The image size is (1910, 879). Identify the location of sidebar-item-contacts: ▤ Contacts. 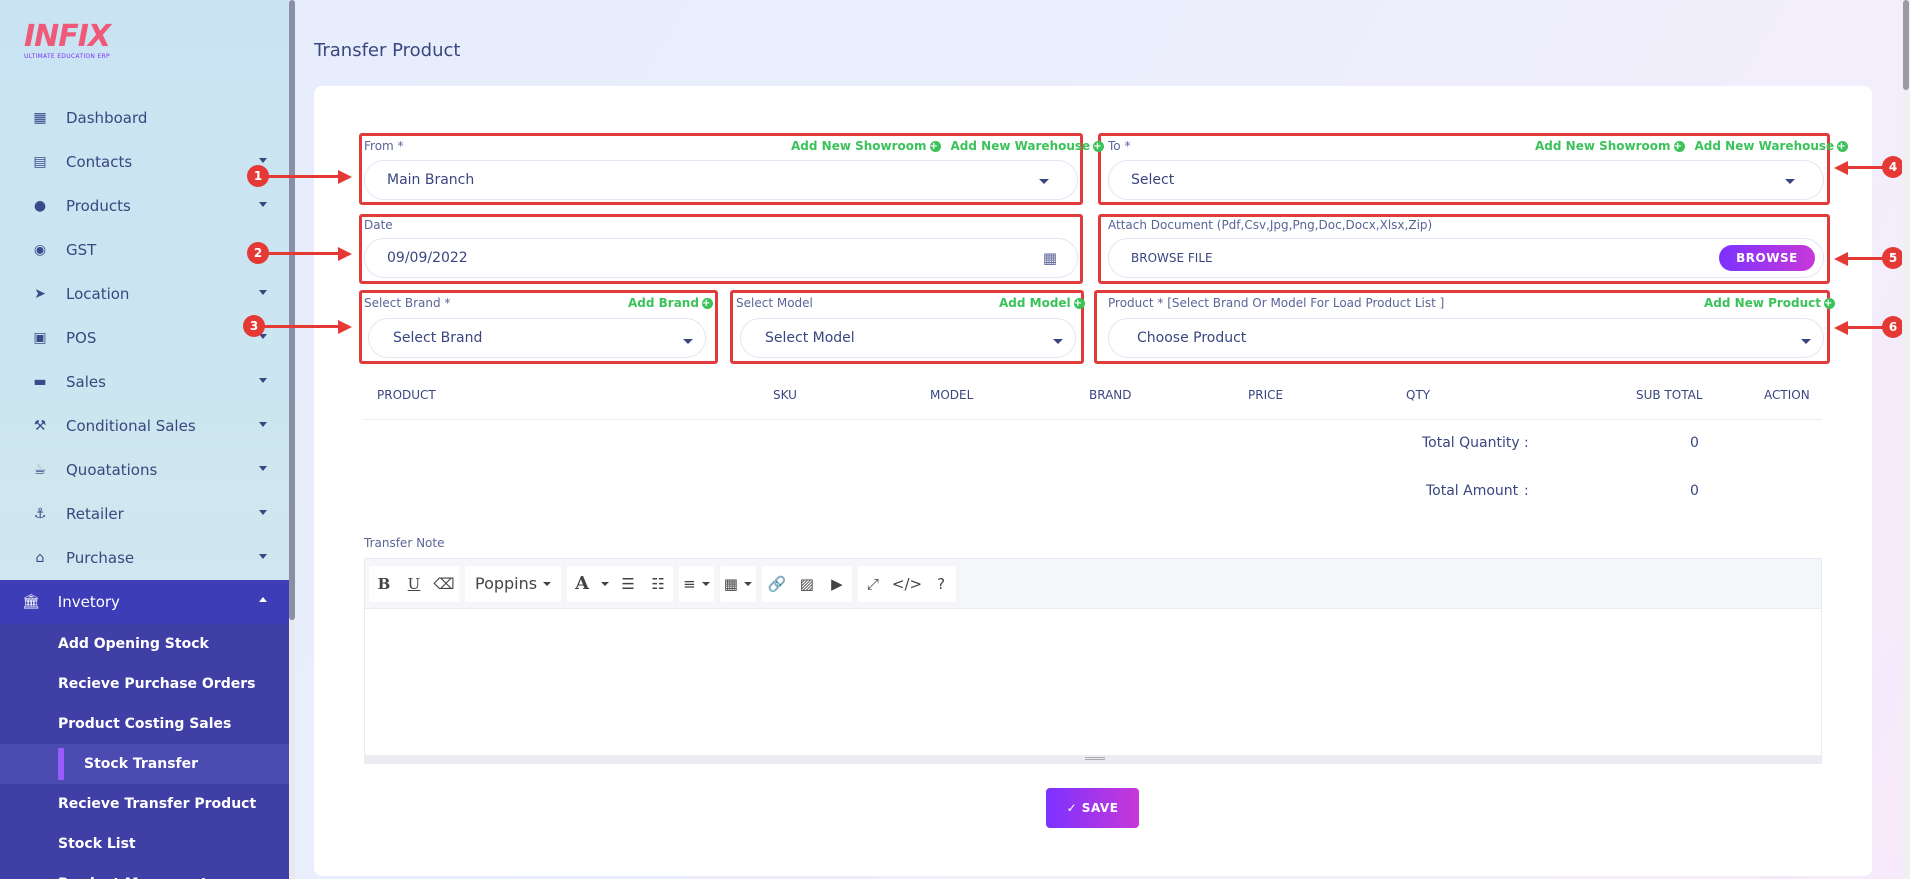
(144, 162).